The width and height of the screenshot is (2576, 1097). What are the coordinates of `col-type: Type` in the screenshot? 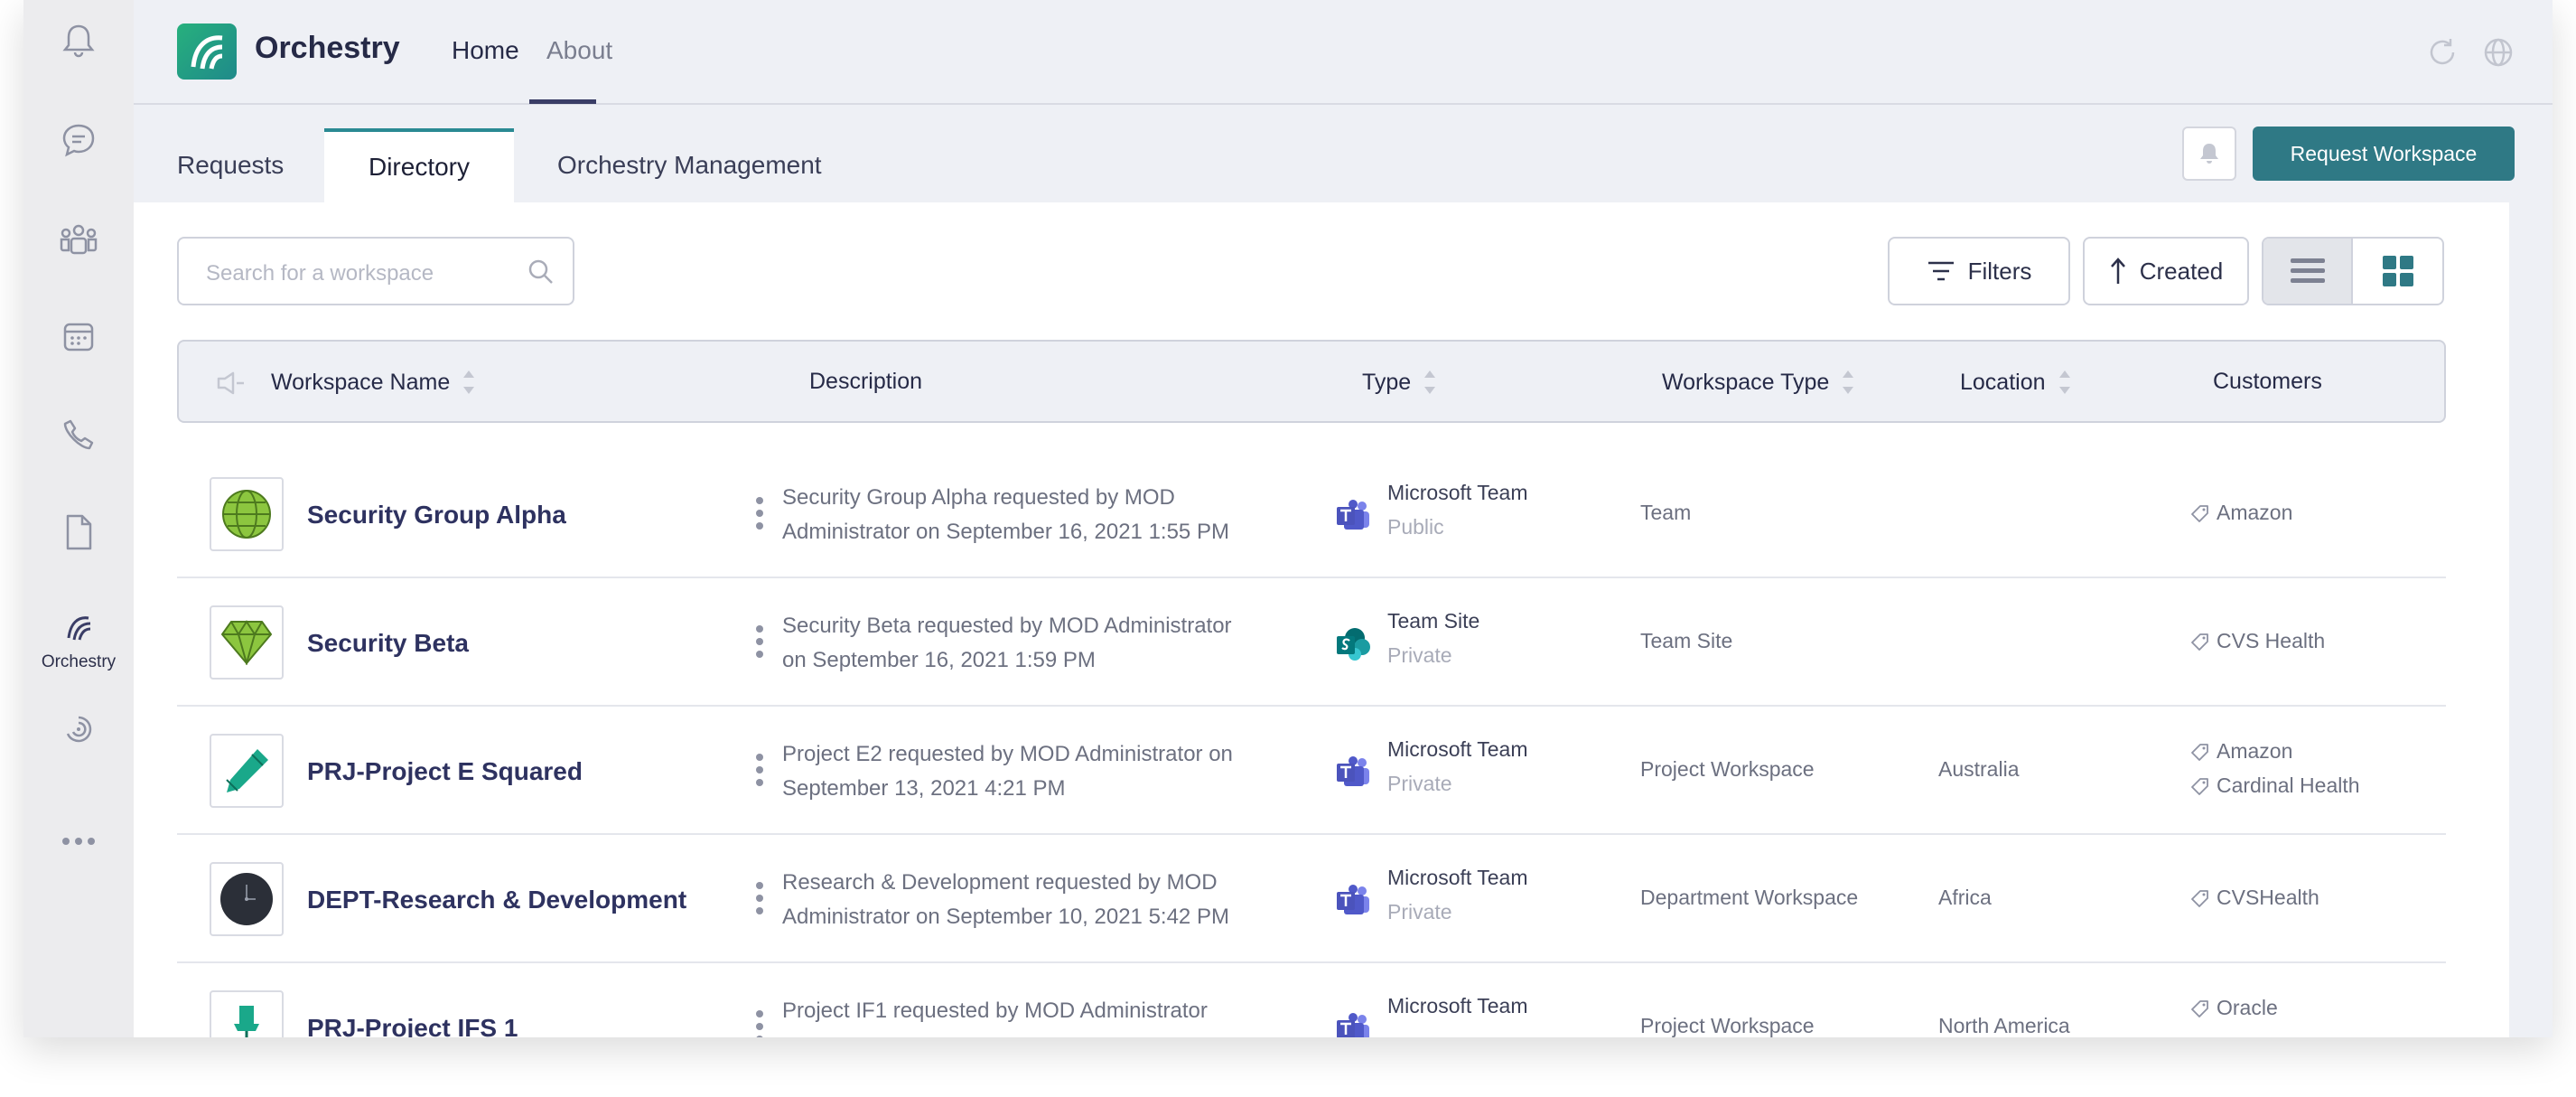 It's located at (1399, 382).